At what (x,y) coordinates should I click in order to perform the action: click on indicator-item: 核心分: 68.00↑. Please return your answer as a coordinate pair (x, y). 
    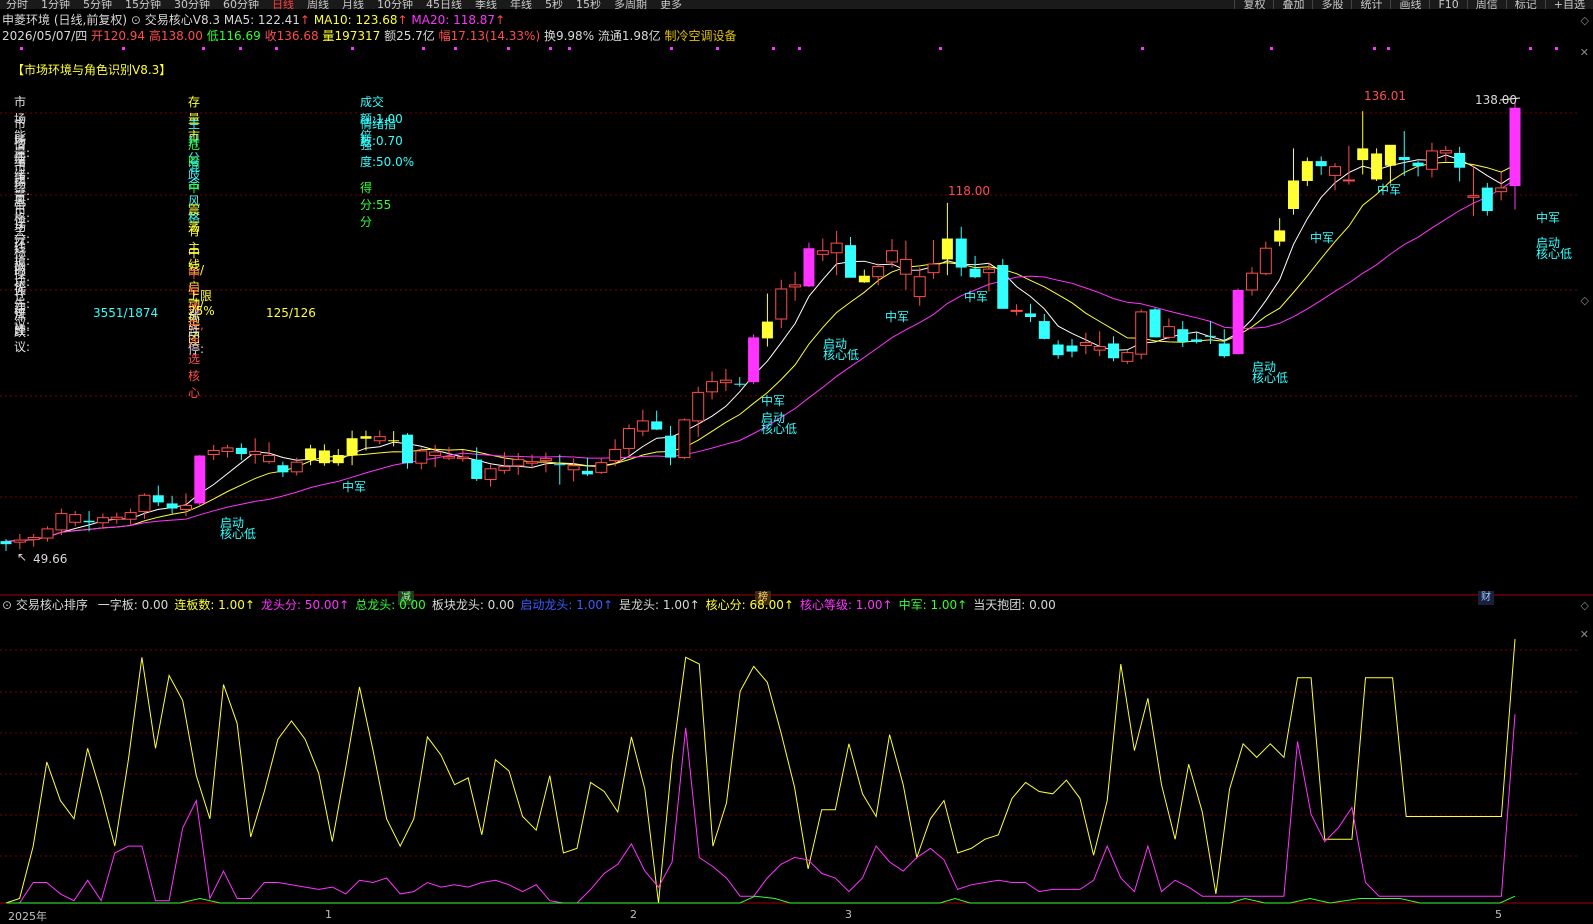
    Looking at the image, I should click on (749, 605).